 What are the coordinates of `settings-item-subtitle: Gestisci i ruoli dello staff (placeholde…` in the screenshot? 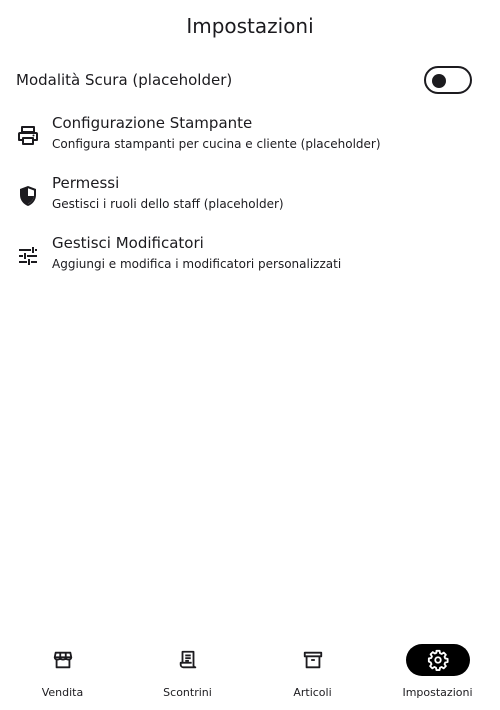 It's located at (168, 204).